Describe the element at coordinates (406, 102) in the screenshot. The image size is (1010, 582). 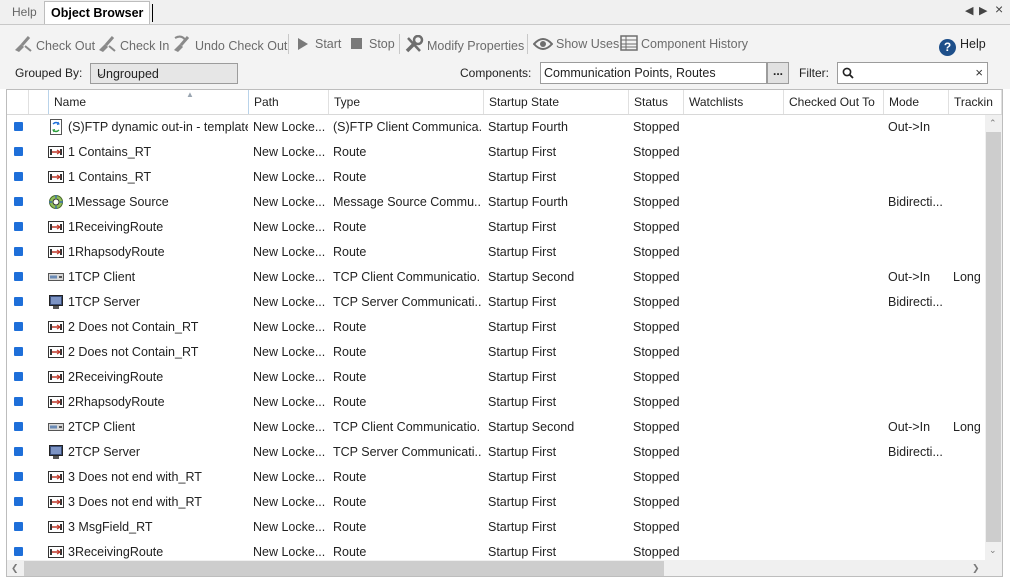
I see `column-header-type: Type` at that location.